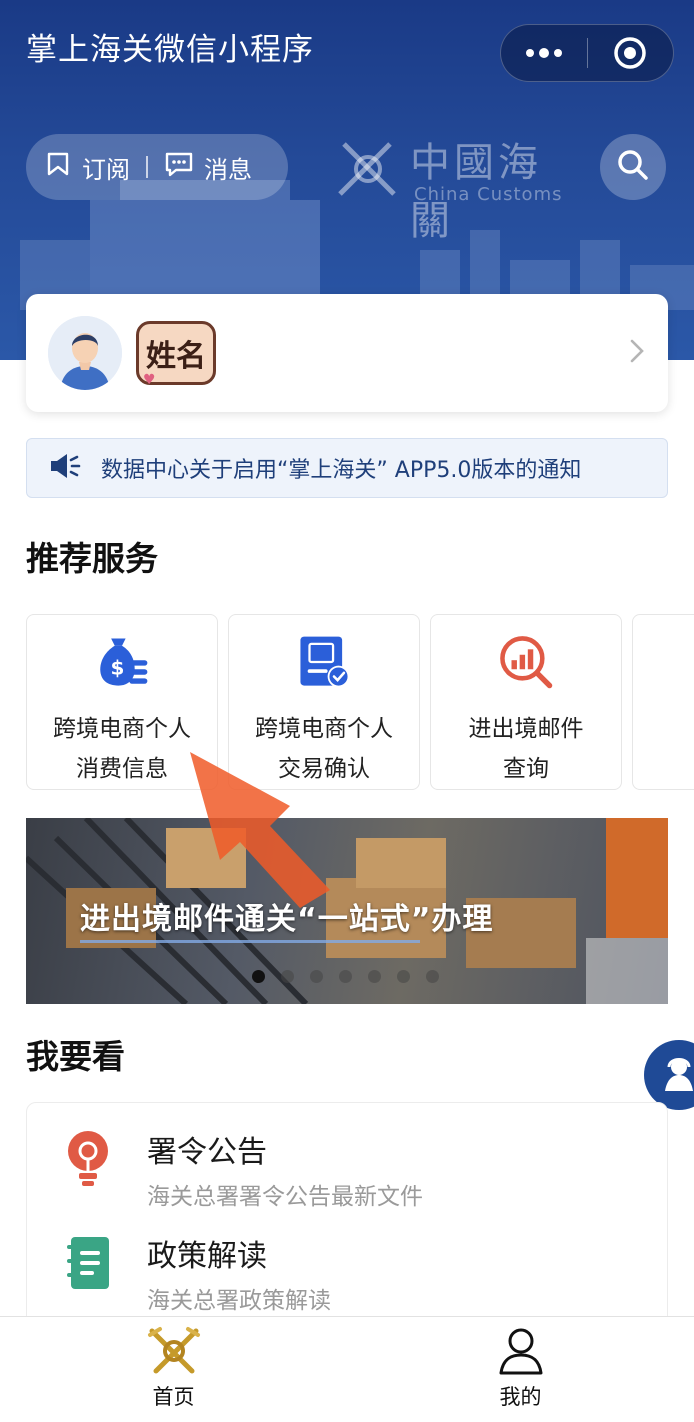 This screenshot has width=694, height=1422. I want to click on china-customs-logo: 中國海關 China Customs, so click(450, 187).